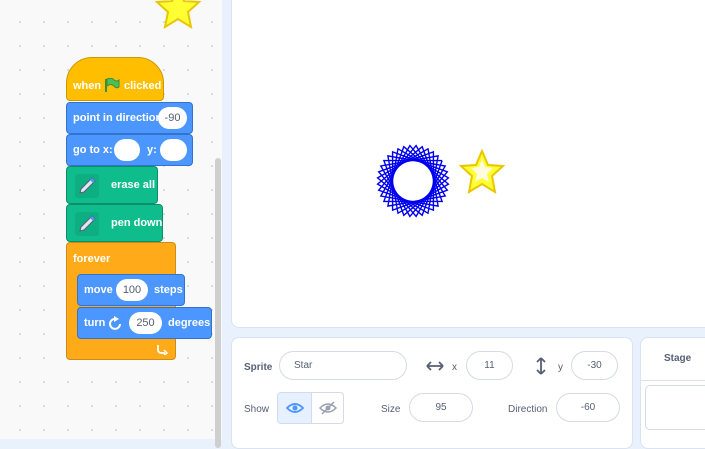 The height and width of the screenshot is (449, 705). What do you see at coordinates (87, 86) in the screenshot?
I see `when-label: when` at bounding box center [87, 86].